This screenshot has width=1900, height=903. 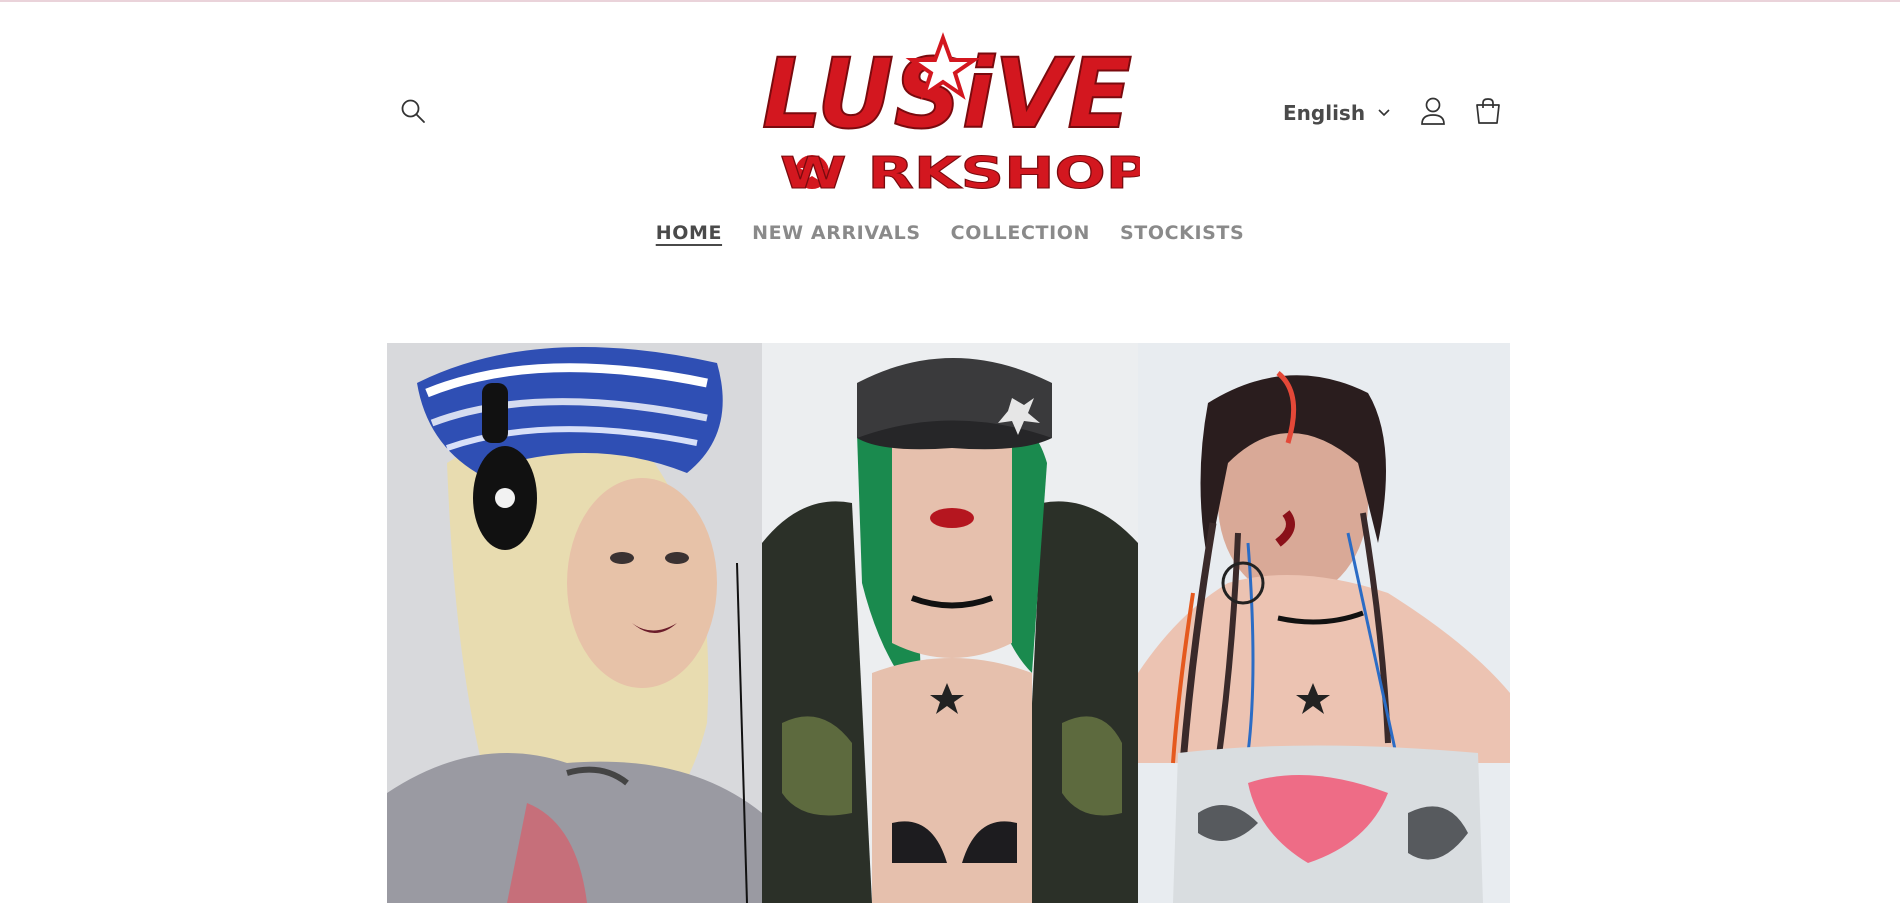 I want to click on search-icon, so click(x=413, y=111).